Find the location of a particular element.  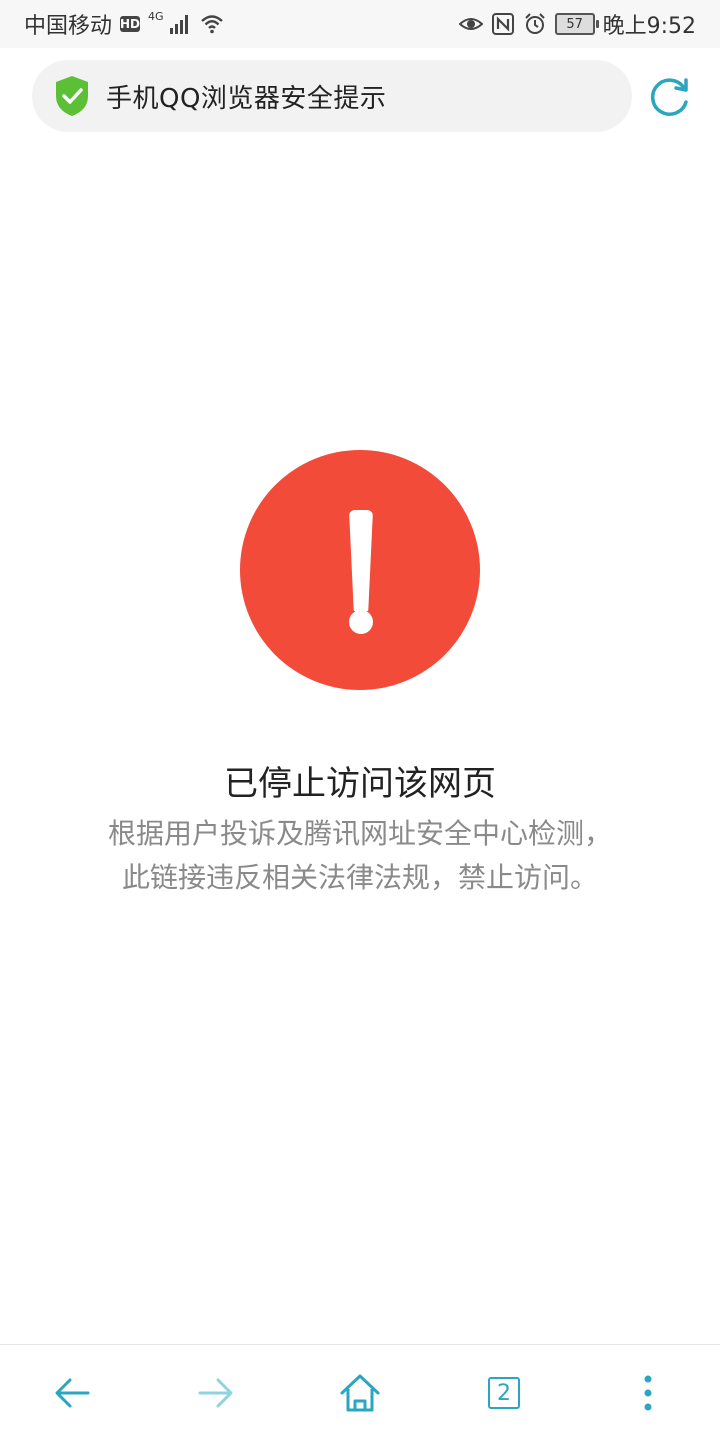

tabs-button: 2 is located at coordinates (504, 1393).